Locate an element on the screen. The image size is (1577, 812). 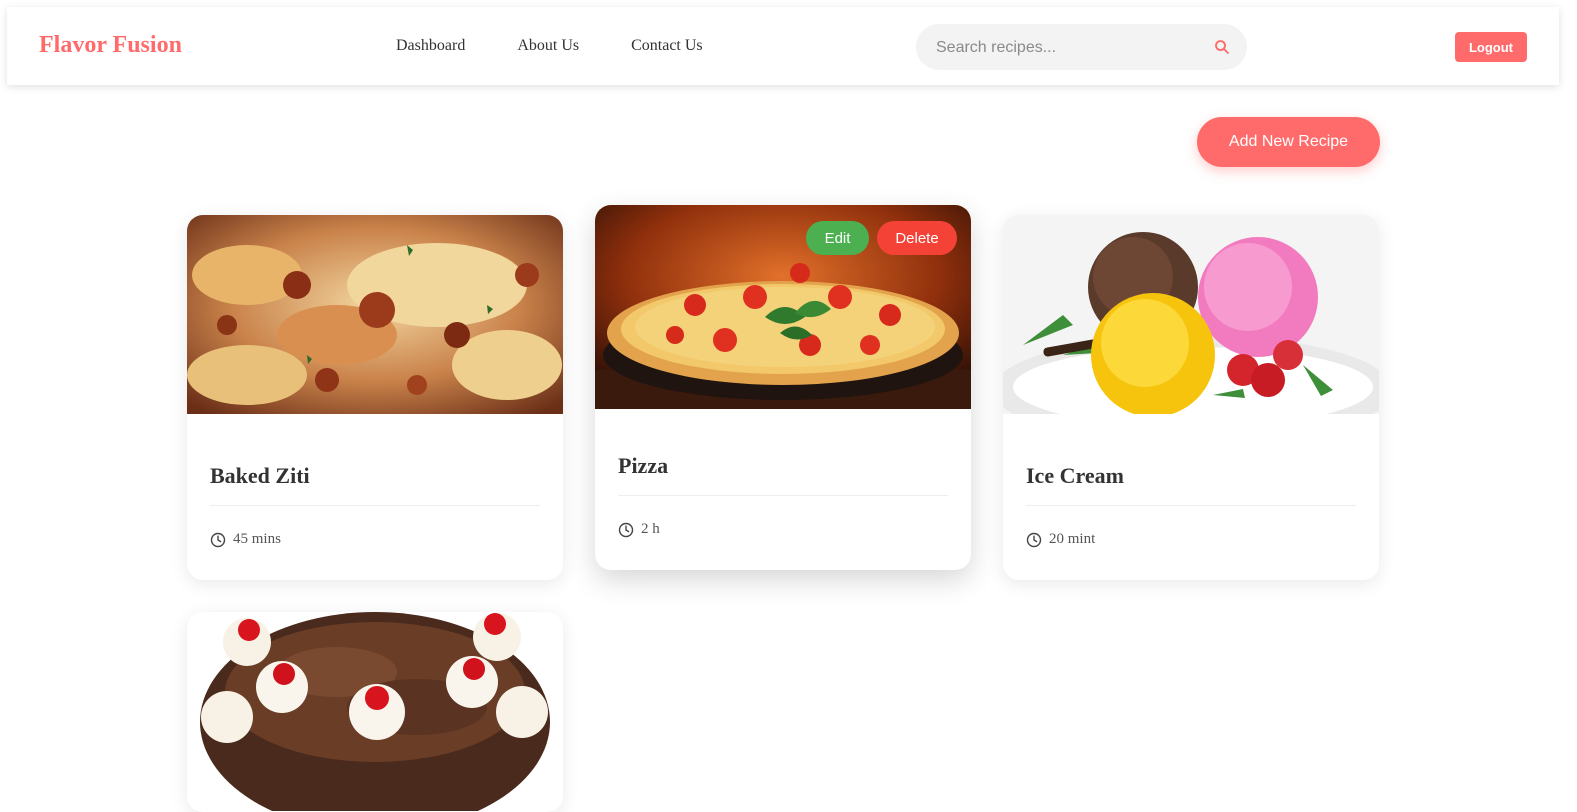
recipe-title: Ice Cream is located at coordinates (1075, 475).